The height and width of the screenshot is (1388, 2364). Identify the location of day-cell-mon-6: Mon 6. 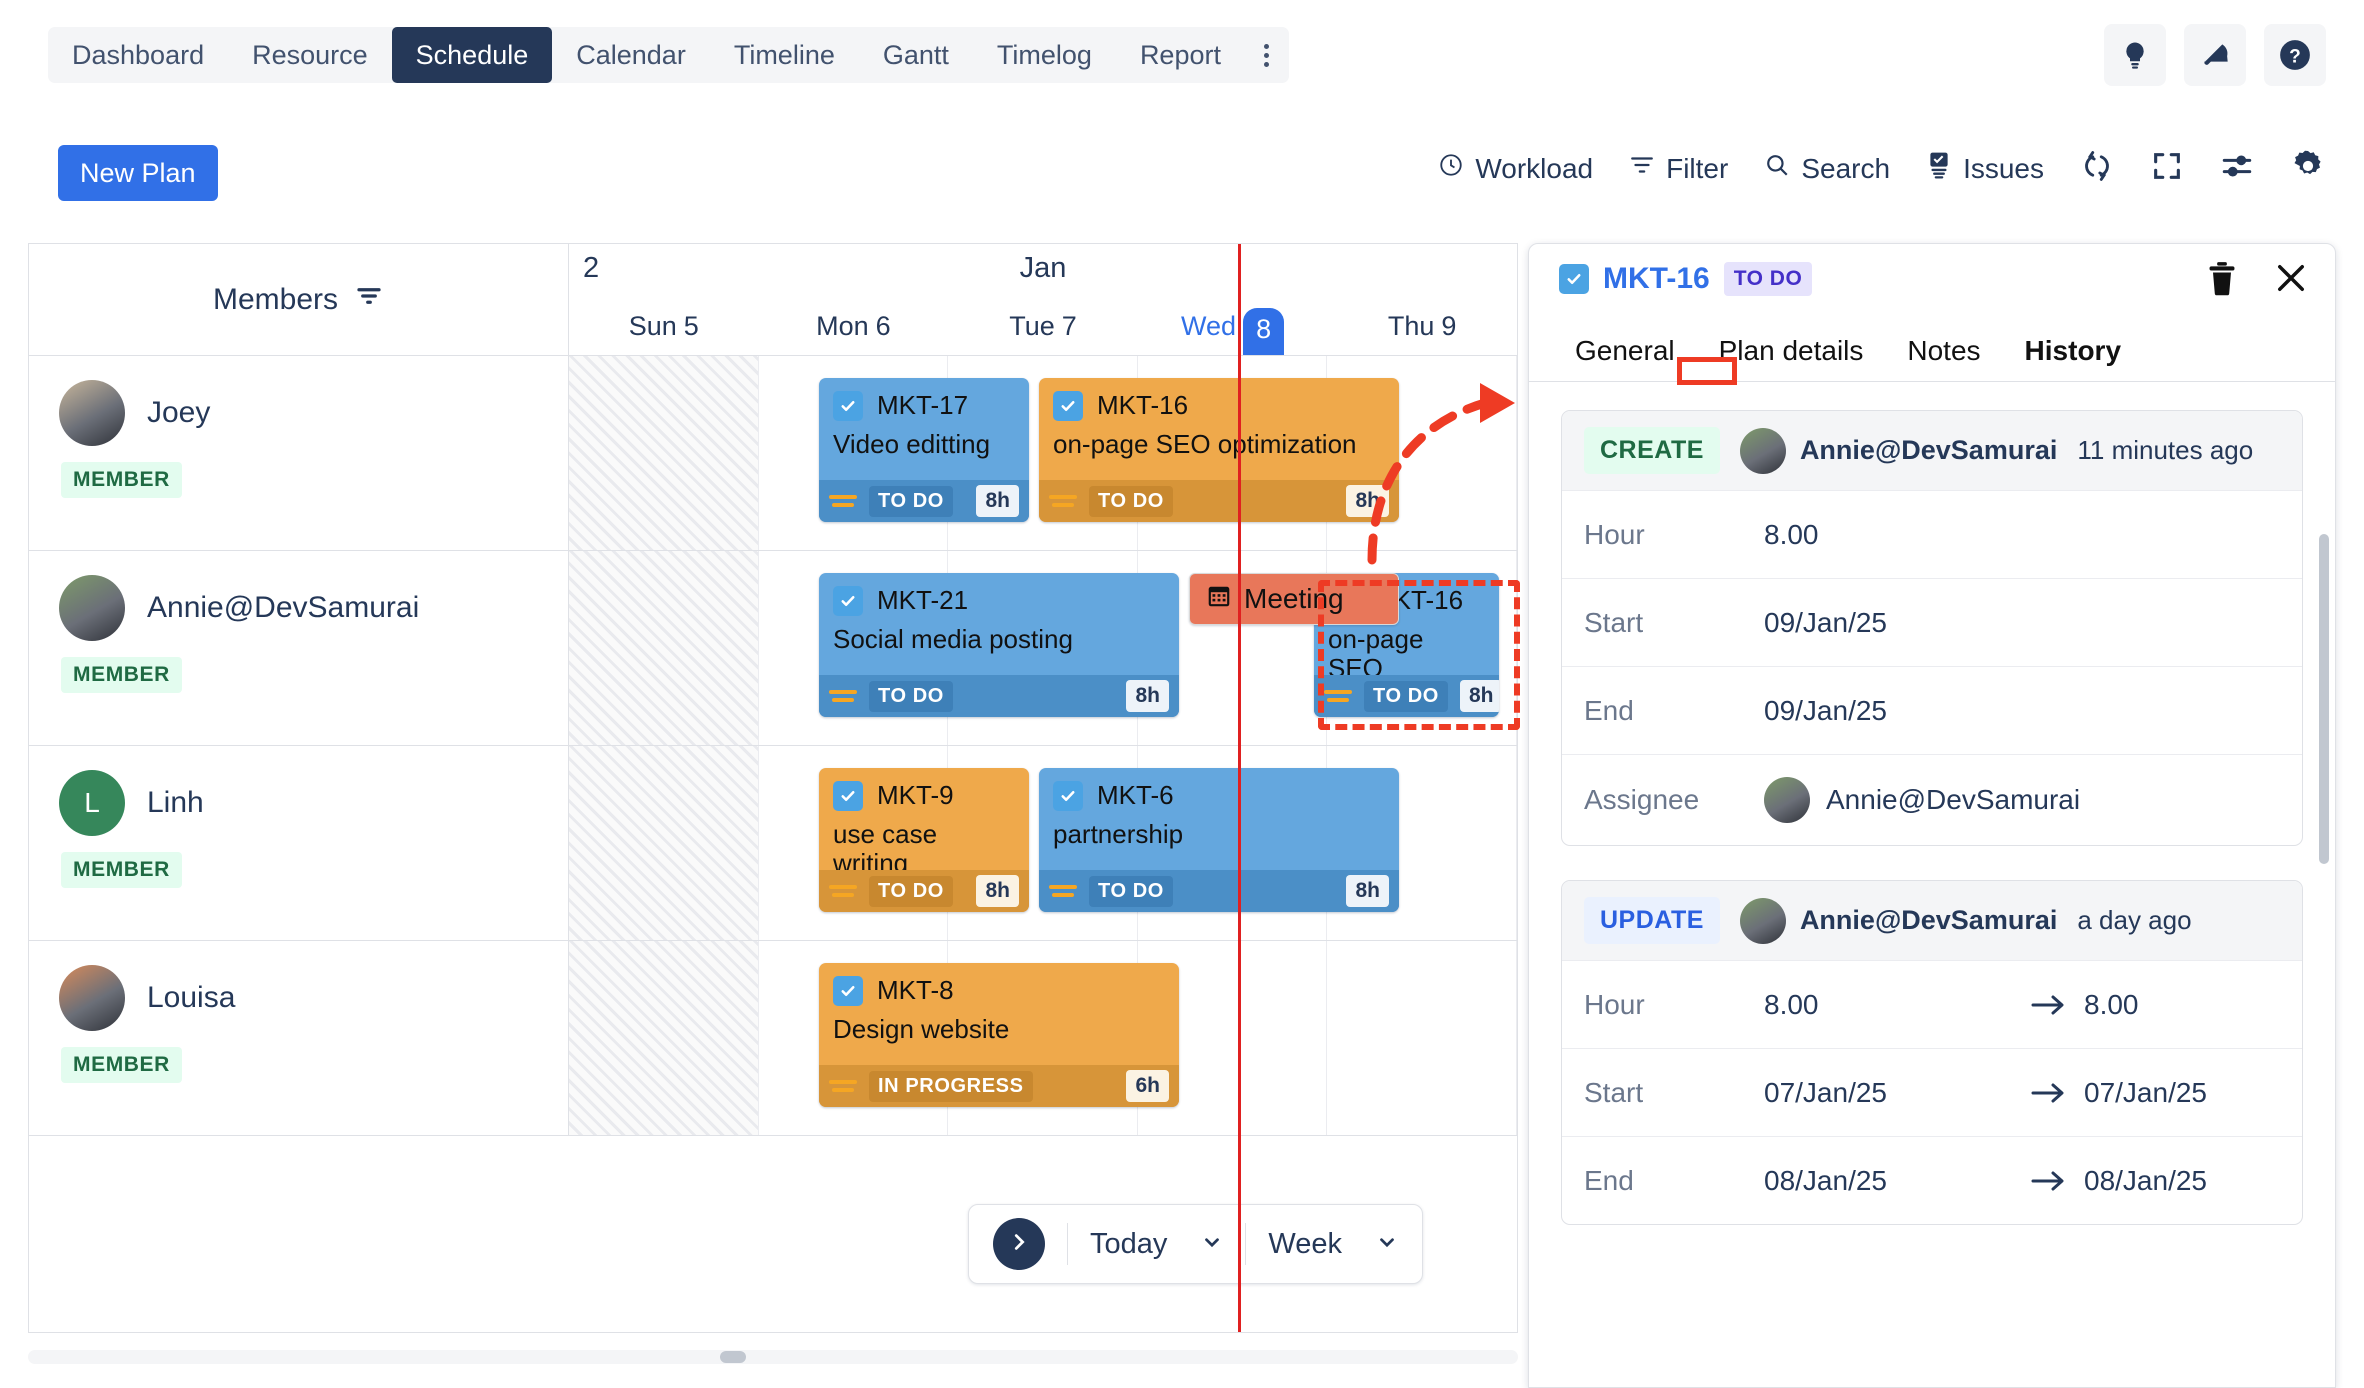
(854, 326).